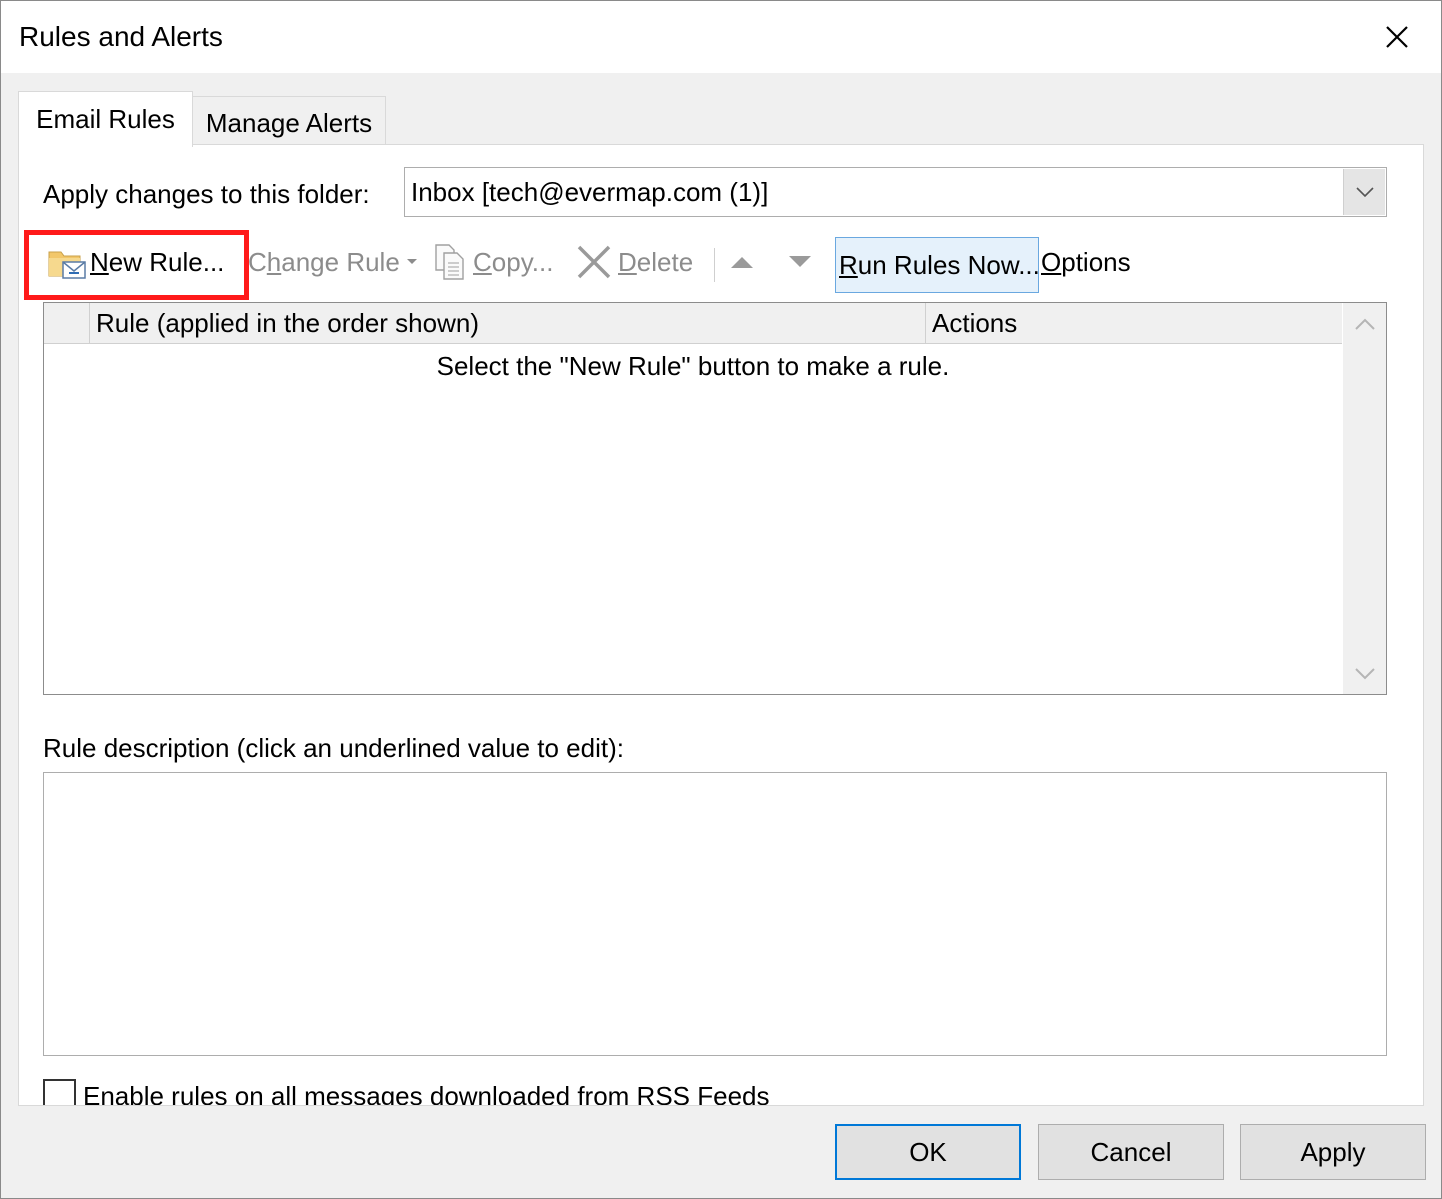 The image size is (1442, 1199). What do you see at coordinates (627, 261) in the screenshot?
I see `delete-mnemonic: D` at bounding box center [627, 261].